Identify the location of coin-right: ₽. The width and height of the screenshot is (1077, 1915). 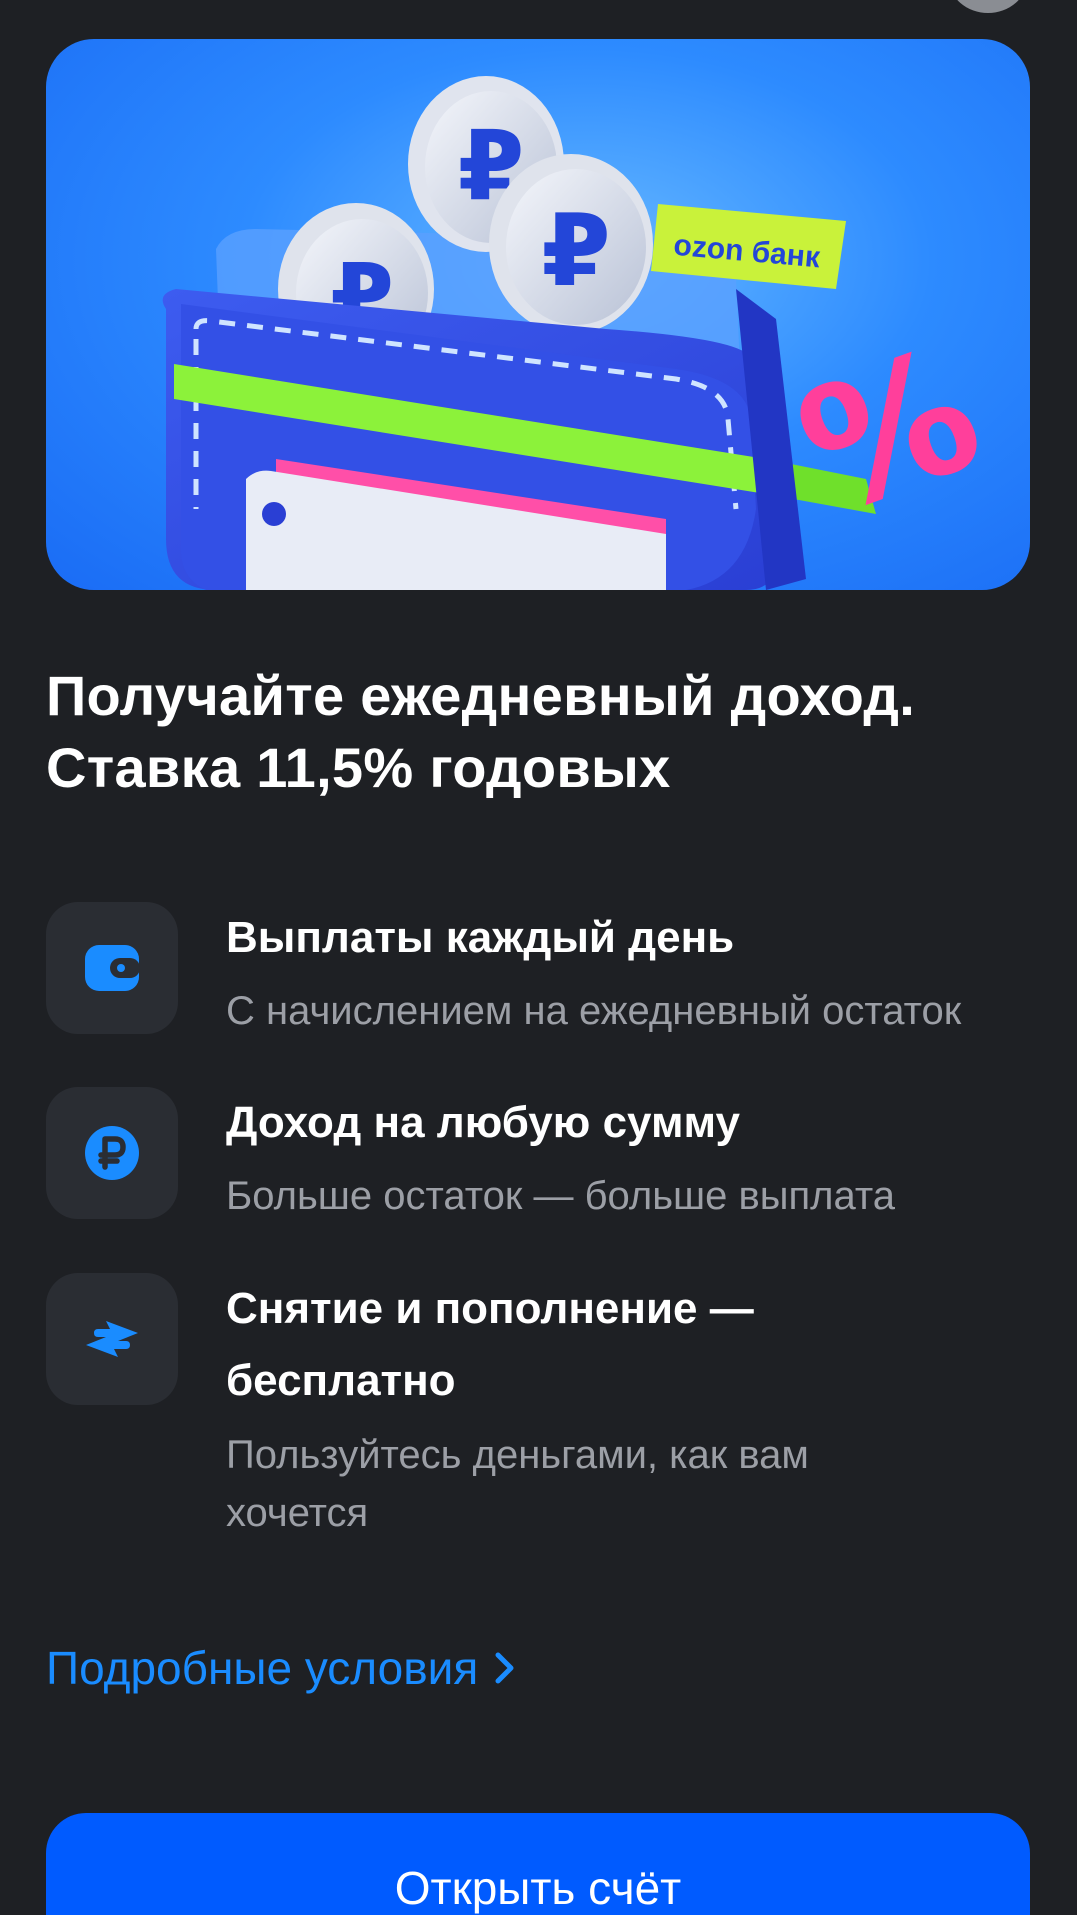
(571, 244).